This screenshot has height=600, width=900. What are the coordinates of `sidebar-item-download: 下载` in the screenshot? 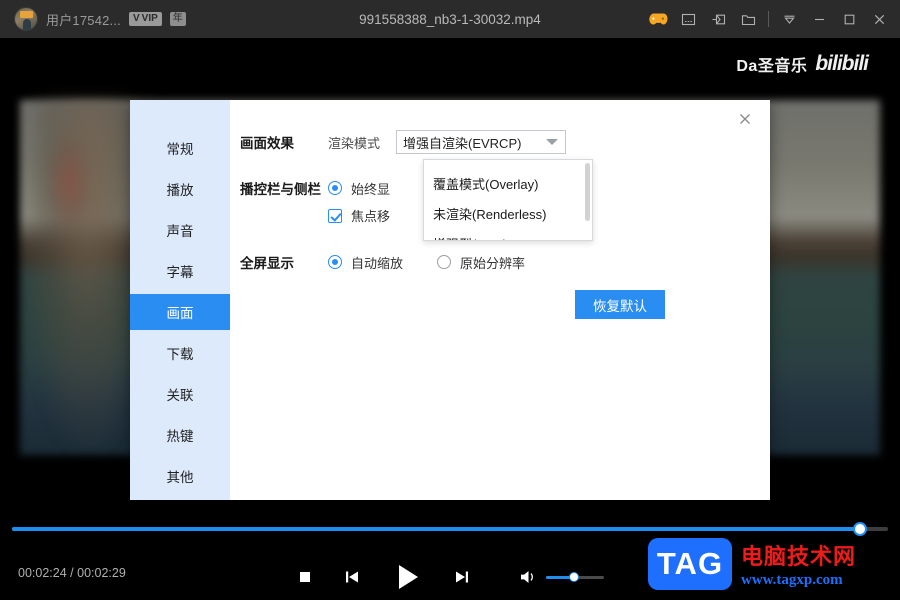 It's located at (180, 353).